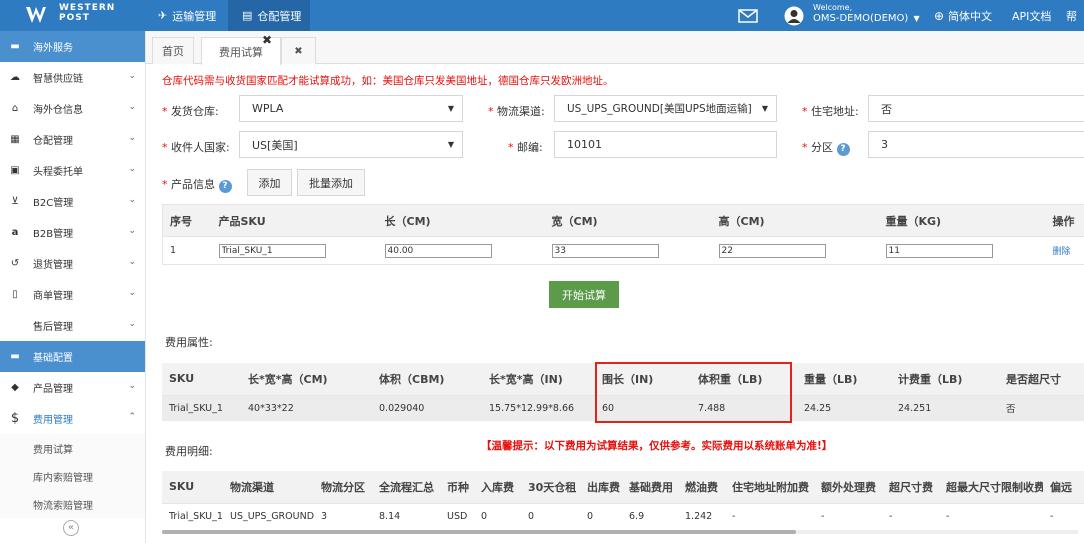  Describe the element at coordinates (53, 296) in the screenshot. I see `sidebar-item-label: 商单管理` at that location.